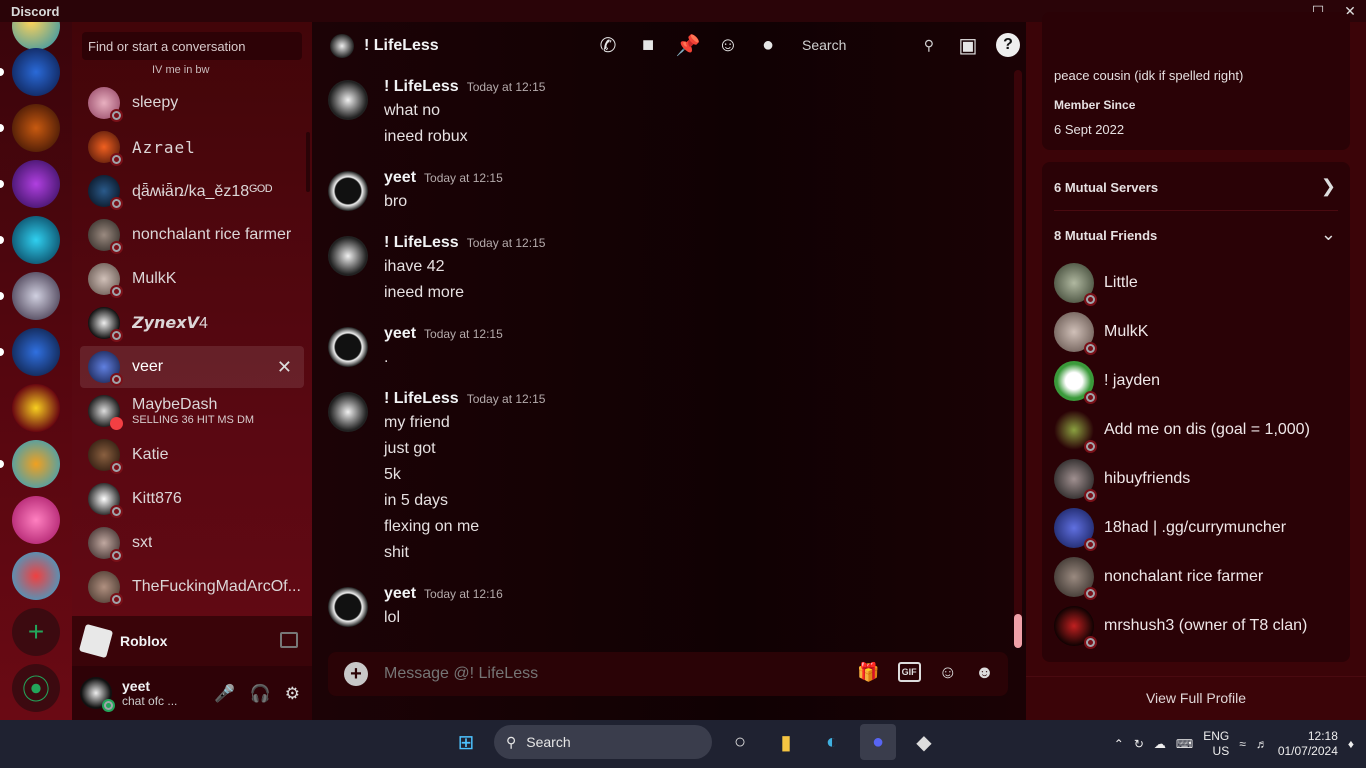 The width and height of the screenshot is (1366, 768). Describe the element at coordinates (292, 694) in the screenshot. I see `settings-gear-icon: ⚙` at that location.